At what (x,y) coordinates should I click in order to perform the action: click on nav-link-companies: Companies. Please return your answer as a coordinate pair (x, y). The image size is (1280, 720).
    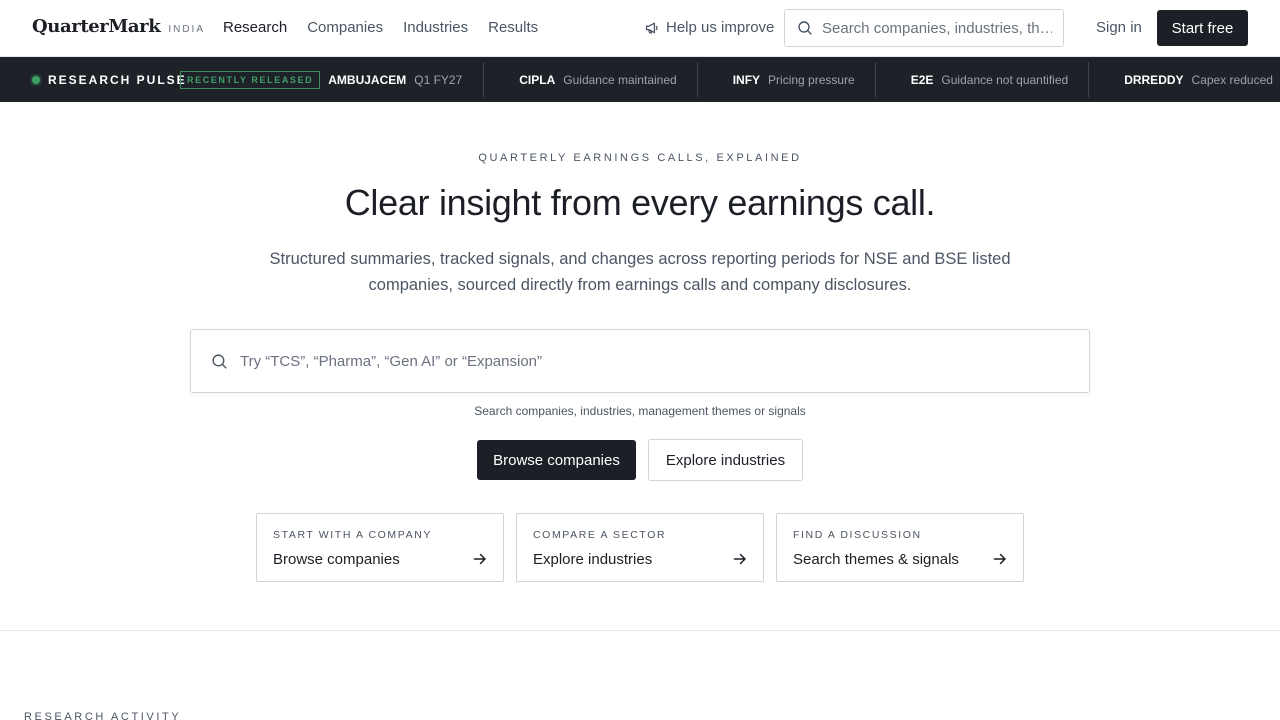
    Looking at the image, I should click on (345, 27).